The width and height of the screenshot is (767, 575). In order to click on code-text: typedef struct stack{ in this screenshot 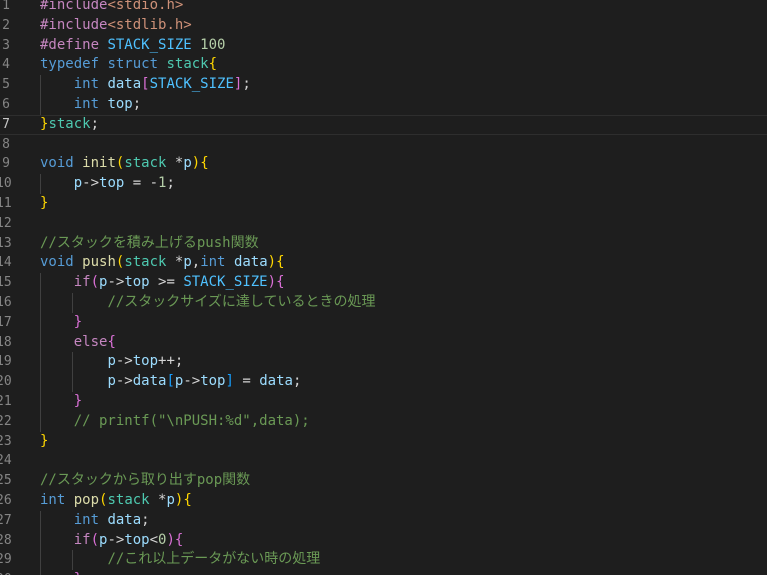, I will do `click(128, 65)`.